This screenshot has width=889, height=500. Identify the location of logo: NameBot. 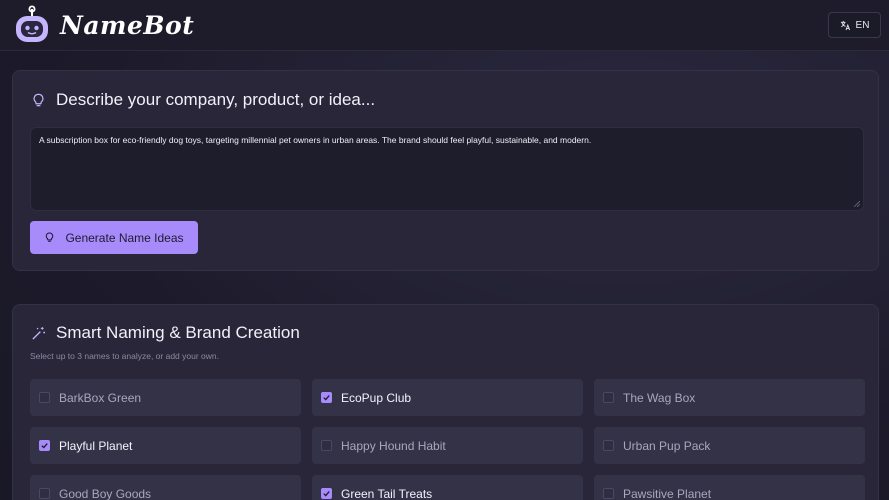
(104, 25).